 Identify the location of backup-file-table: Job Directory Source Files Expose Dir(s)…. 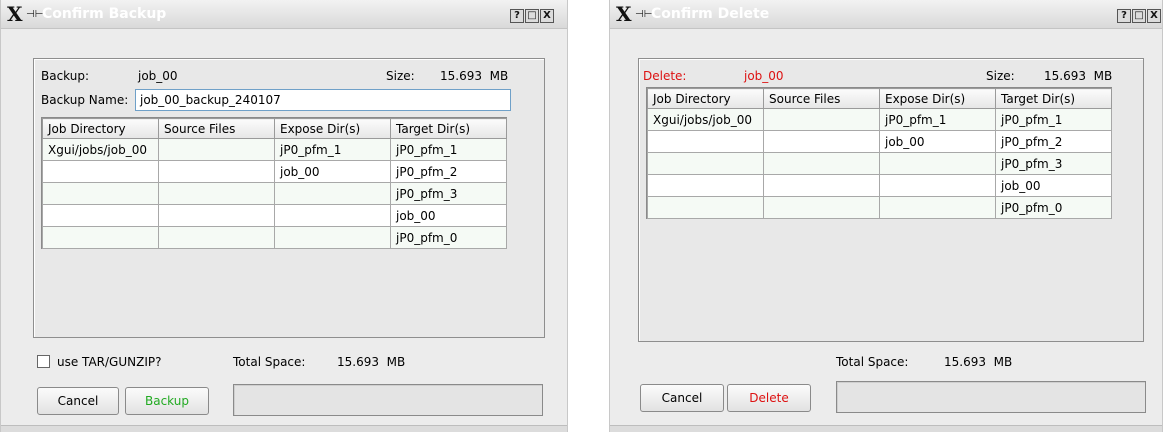
(274, 183).